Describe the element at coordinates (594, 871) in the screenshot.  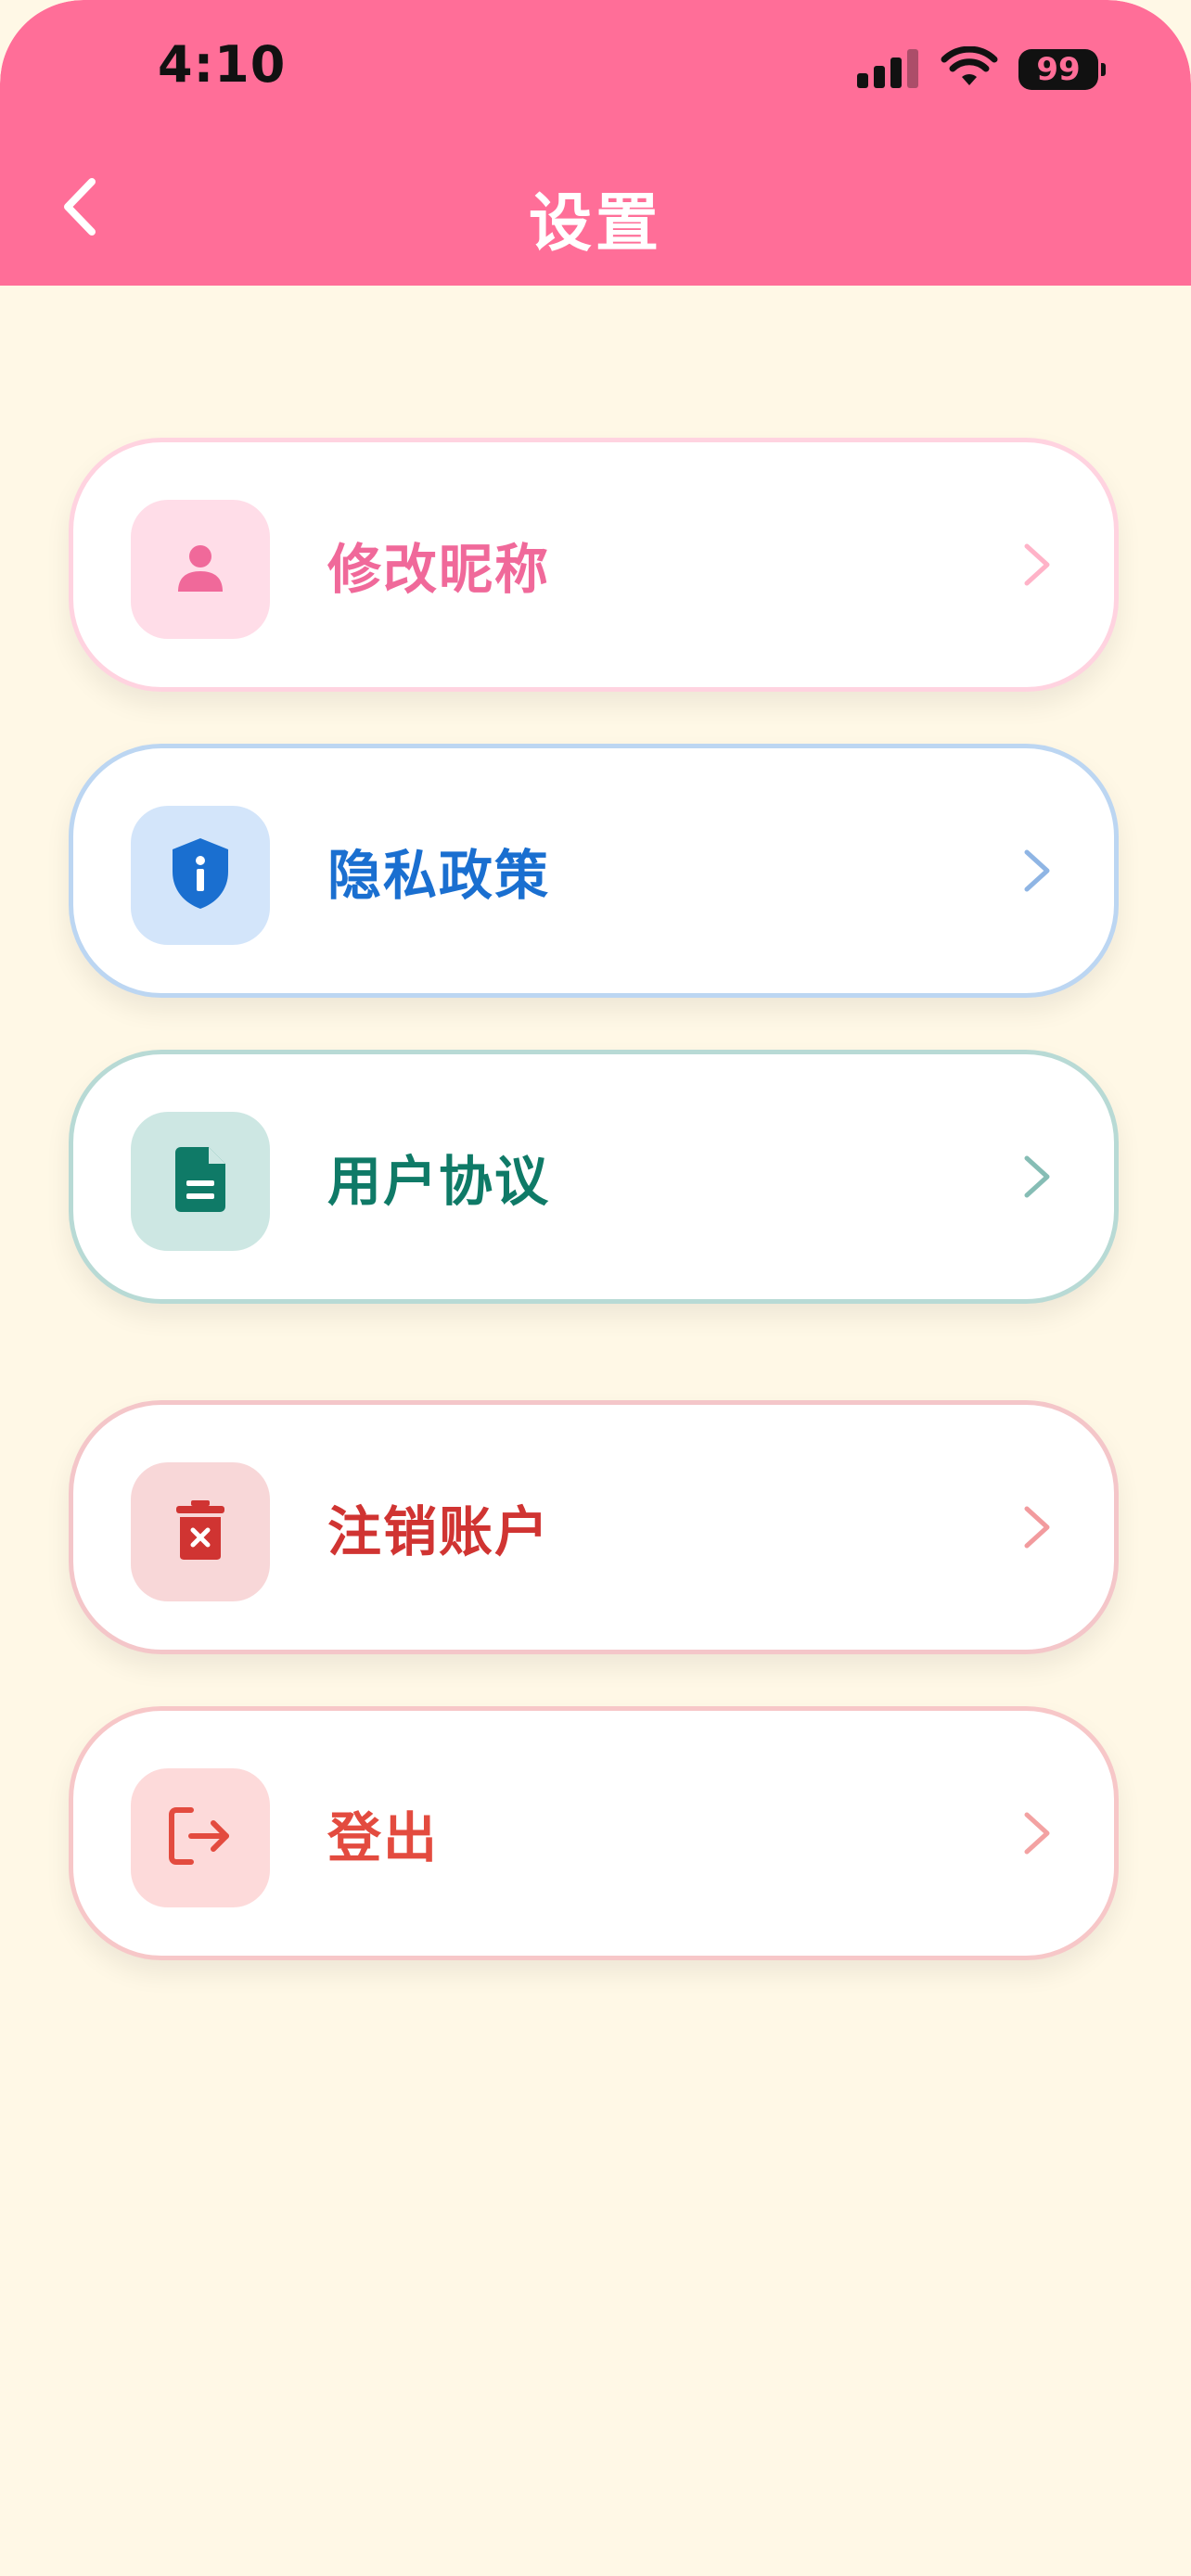
I see `privacy-policy-button: 隐私政策` at that location.